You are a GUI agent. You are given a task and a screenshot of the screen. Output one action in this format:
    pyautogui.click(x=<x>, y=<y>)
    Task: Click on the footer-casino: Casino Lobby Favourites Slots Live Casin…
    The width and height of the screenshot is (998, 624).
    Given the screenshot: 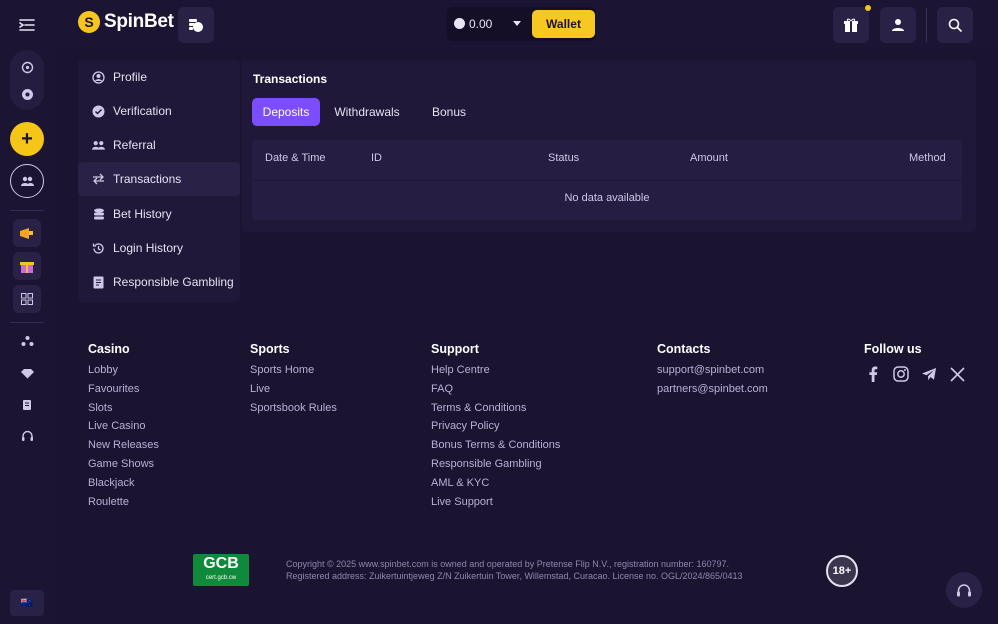 What is the action you would take?
    pyautogui.click(x=123, y=426)
    